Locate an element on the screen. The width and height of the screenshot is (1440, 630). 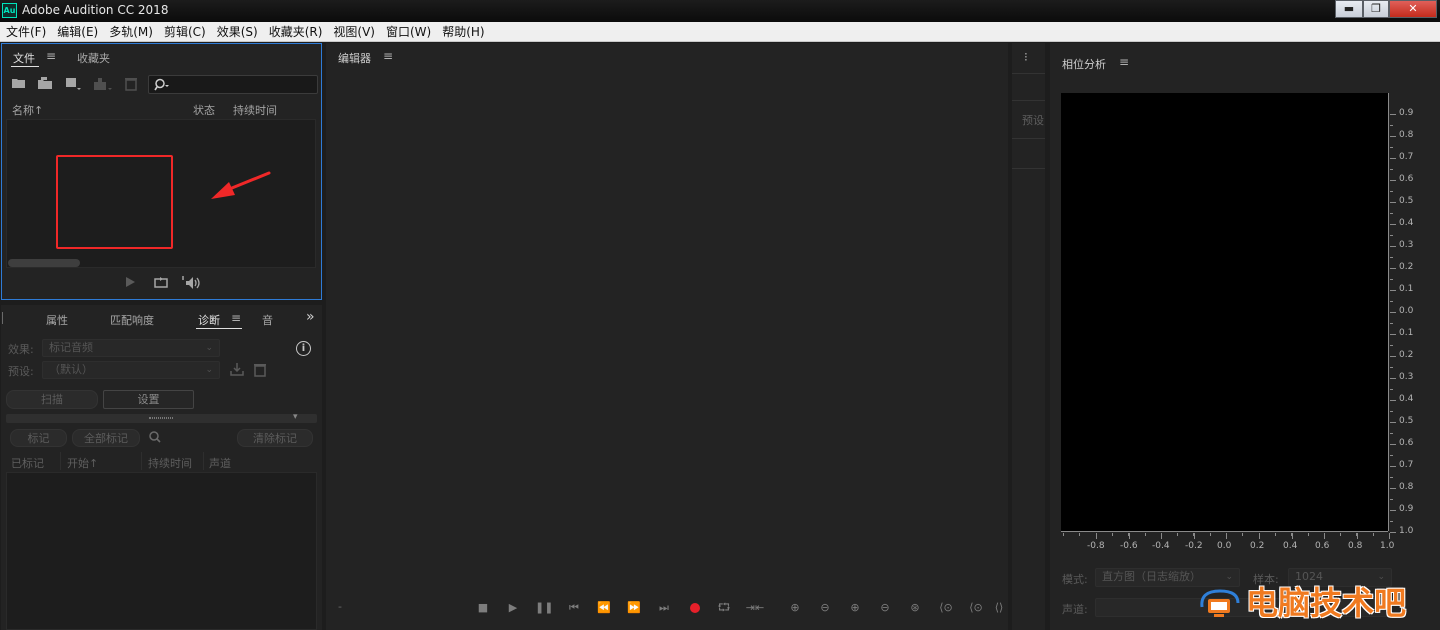
tab-match-loudness: 匹配响度 is located at coordinates (132, 320).